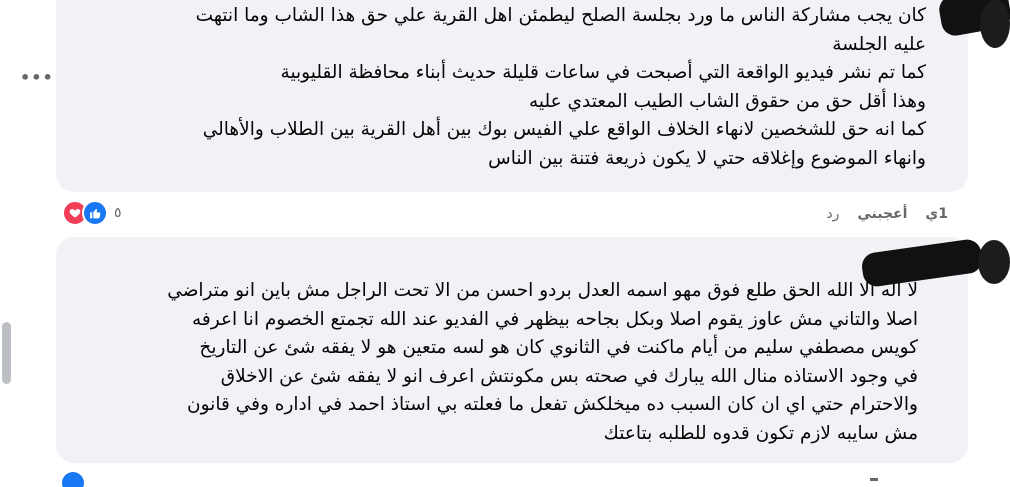 The width and height of the screenshot is (1010, 487). Describe the element at coordinates (118, 213) in the screenshot. I see `reaction-count: ٥` at that location.